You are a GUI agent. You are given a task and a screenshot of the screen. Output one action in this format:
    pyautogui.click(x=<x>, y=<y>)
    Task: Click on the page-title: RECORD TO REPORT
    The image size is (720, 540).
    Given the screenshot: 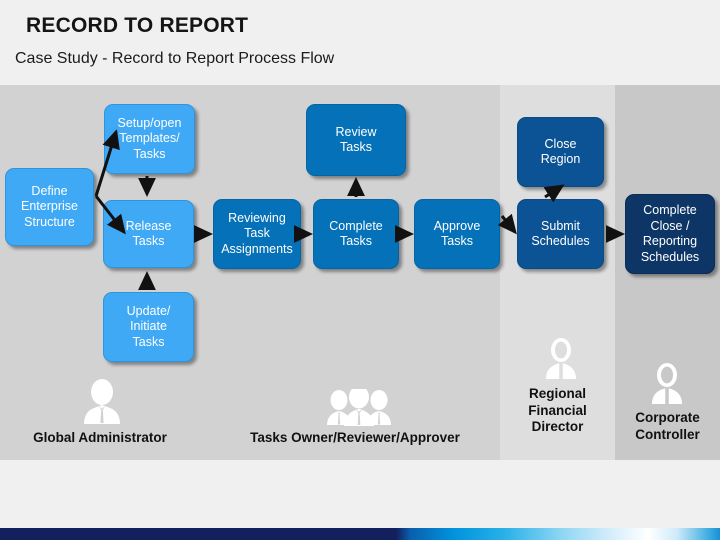 What is the action you would take?
    pyautogui.click(x=137, y=25)
    